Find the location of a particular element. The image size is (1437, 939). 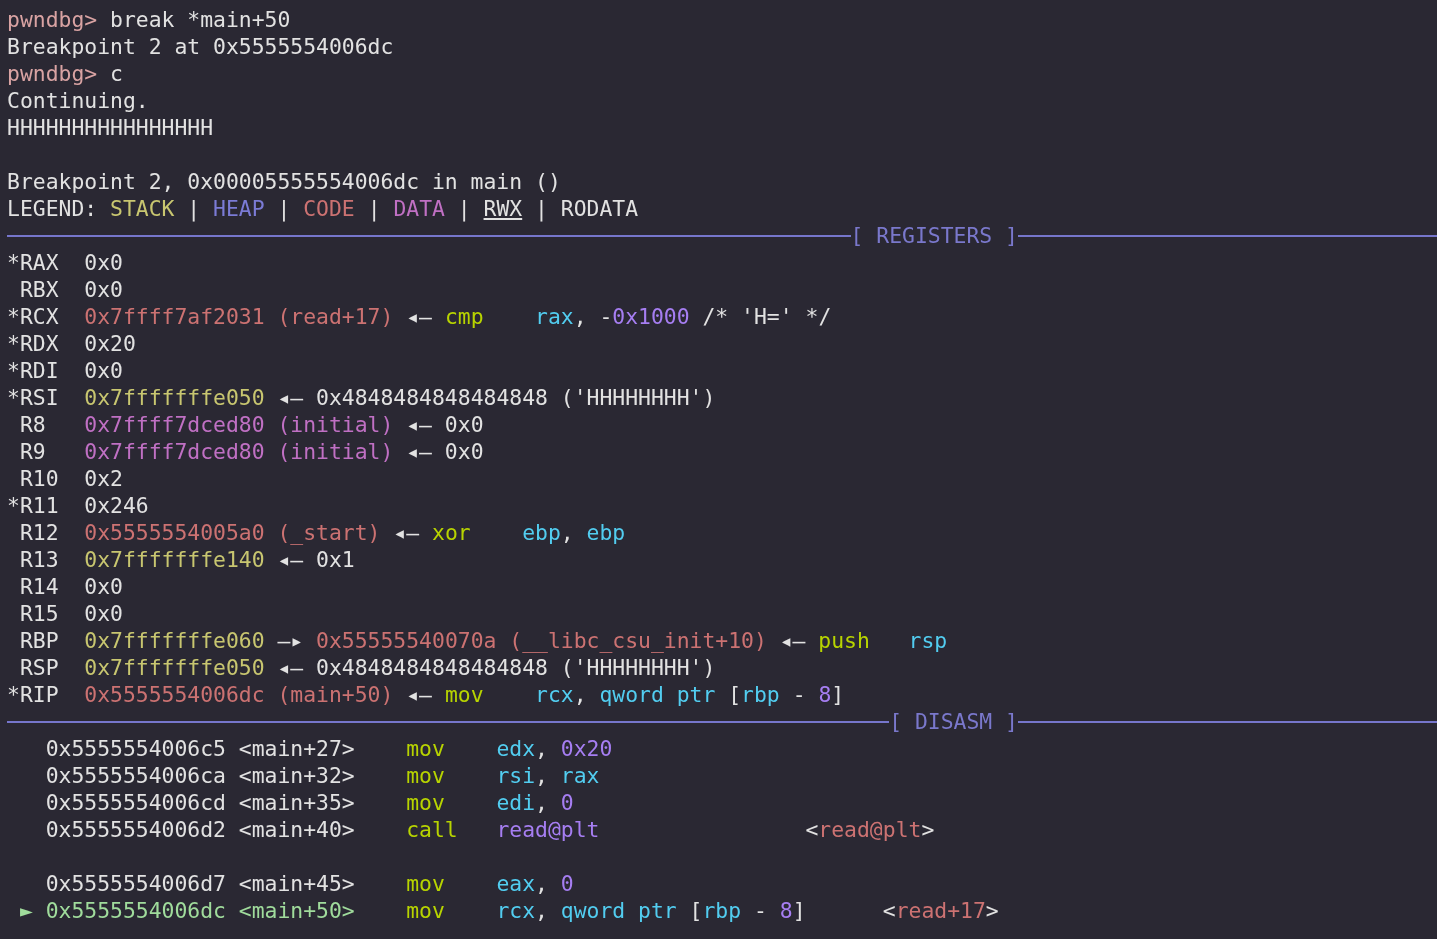

terminal-line: Breakpoint 2 at 0x5555554006dc is located at coordinates (200, 46).